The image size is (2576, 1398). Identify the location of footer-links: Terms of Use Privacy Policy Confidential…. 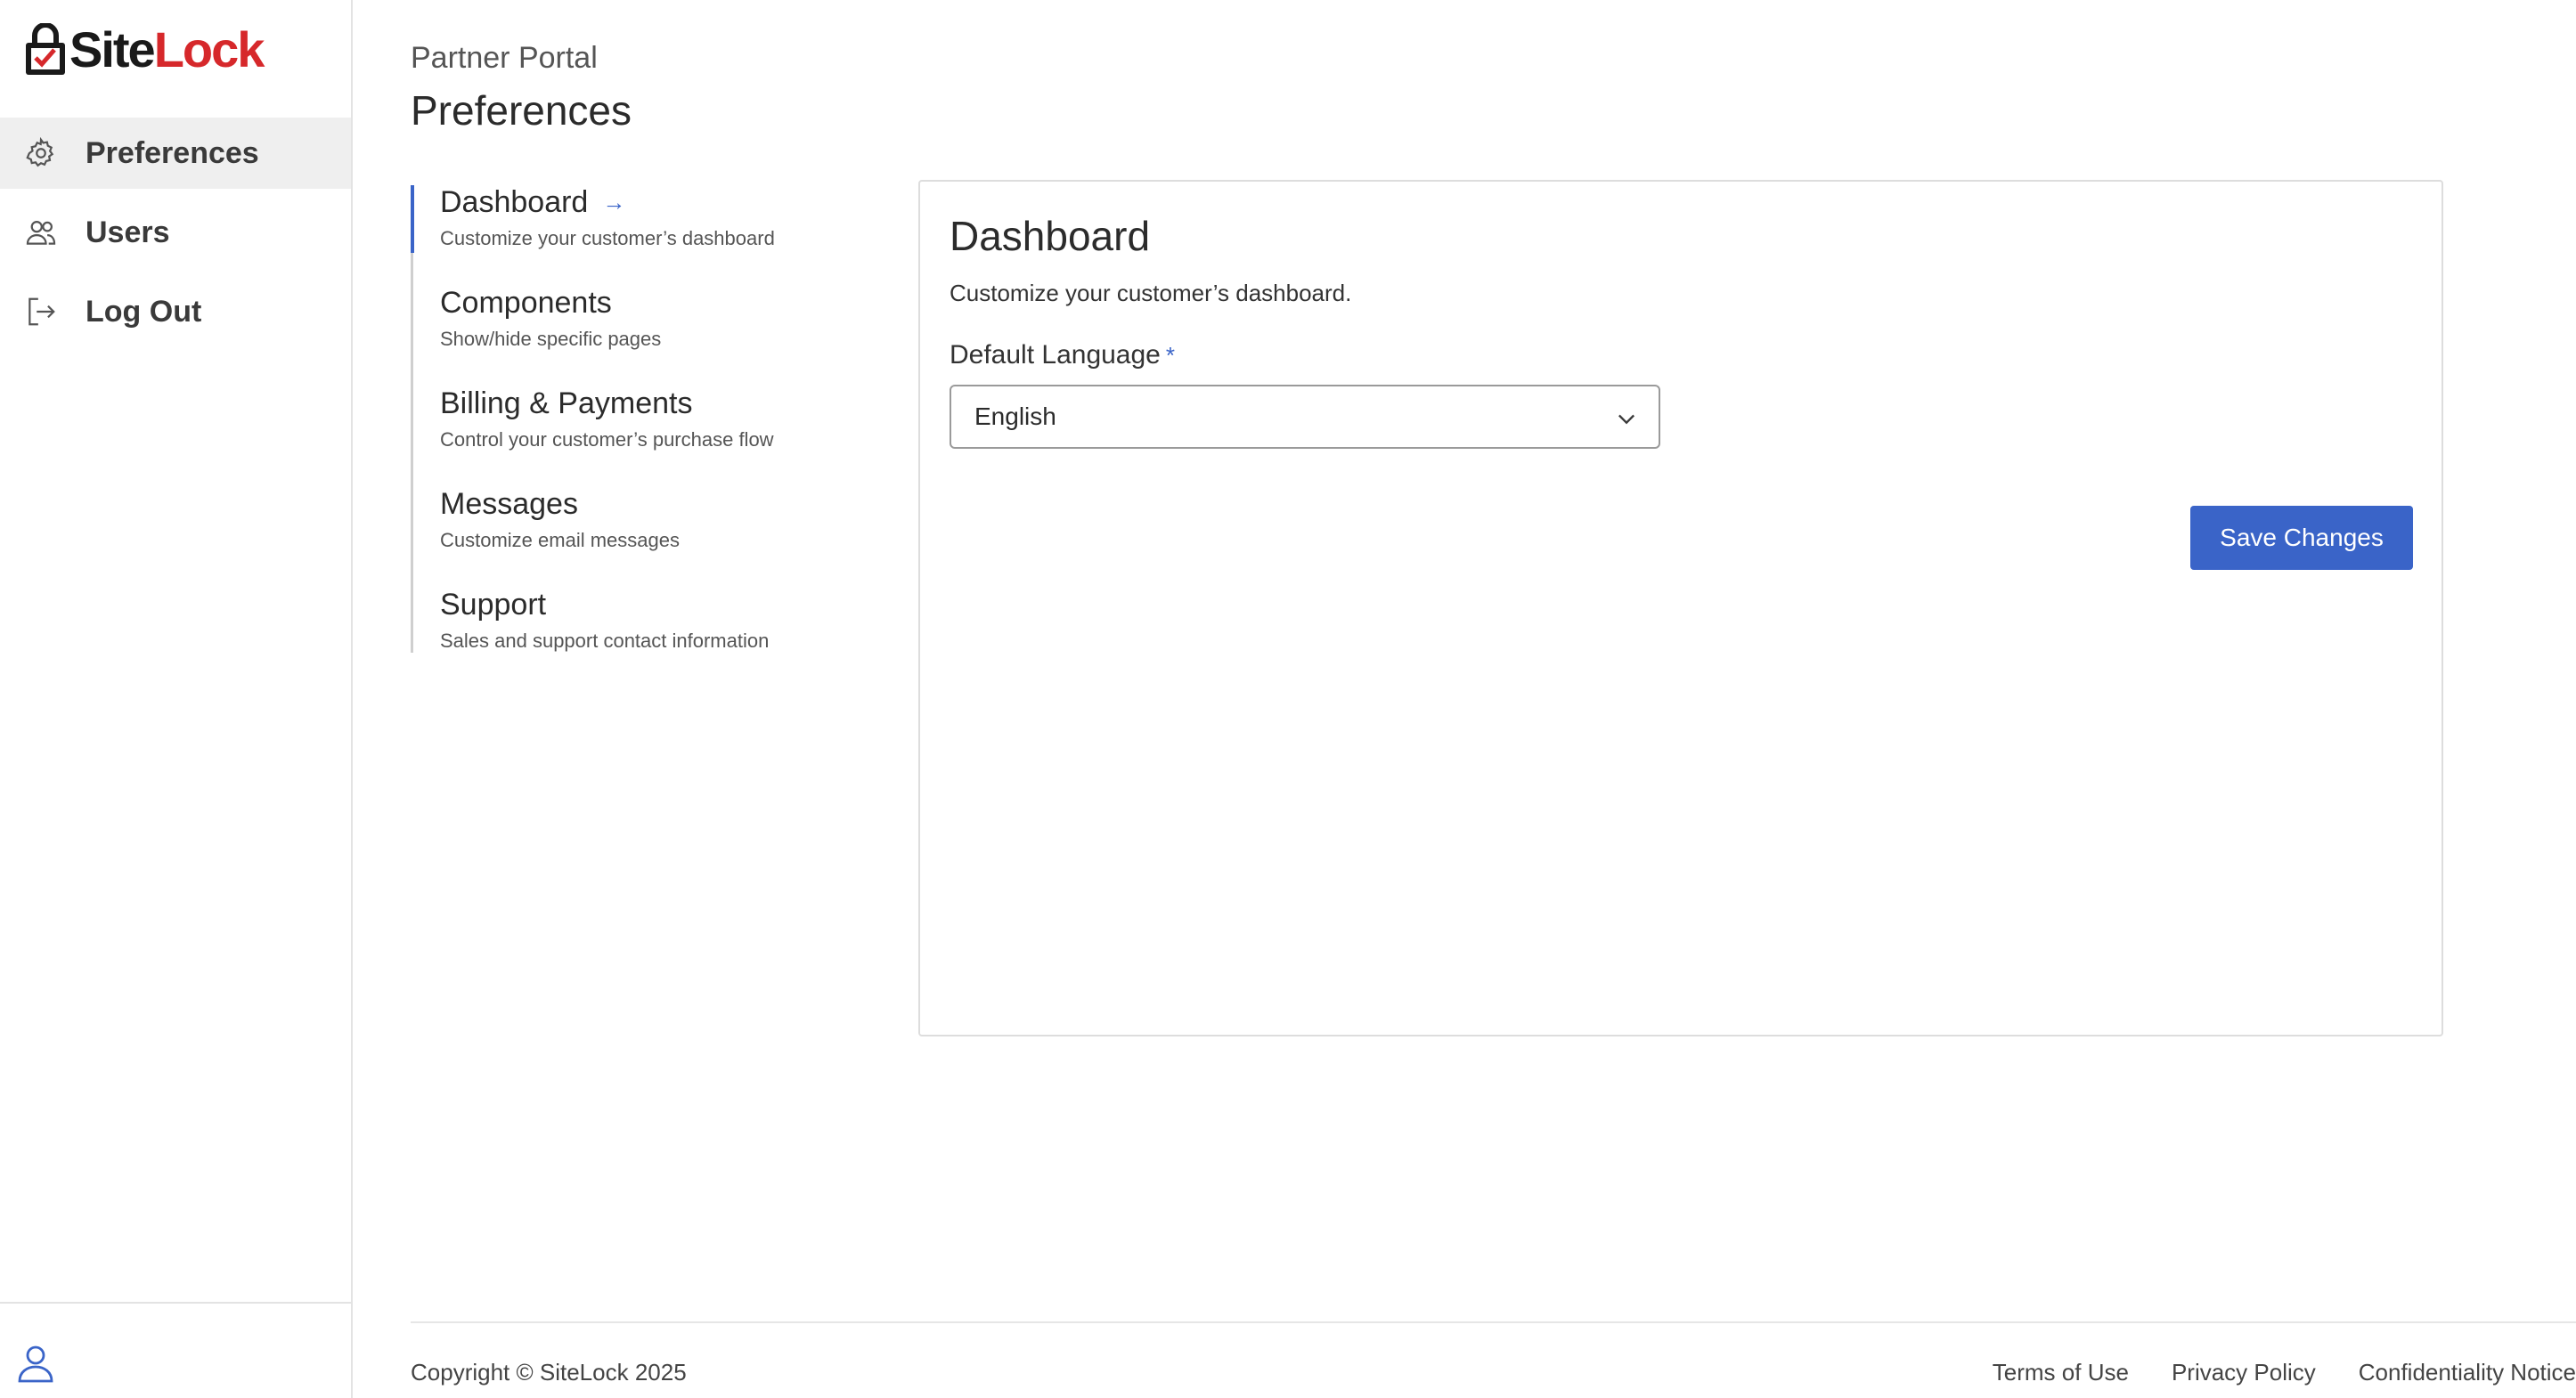
(2284, 1372).